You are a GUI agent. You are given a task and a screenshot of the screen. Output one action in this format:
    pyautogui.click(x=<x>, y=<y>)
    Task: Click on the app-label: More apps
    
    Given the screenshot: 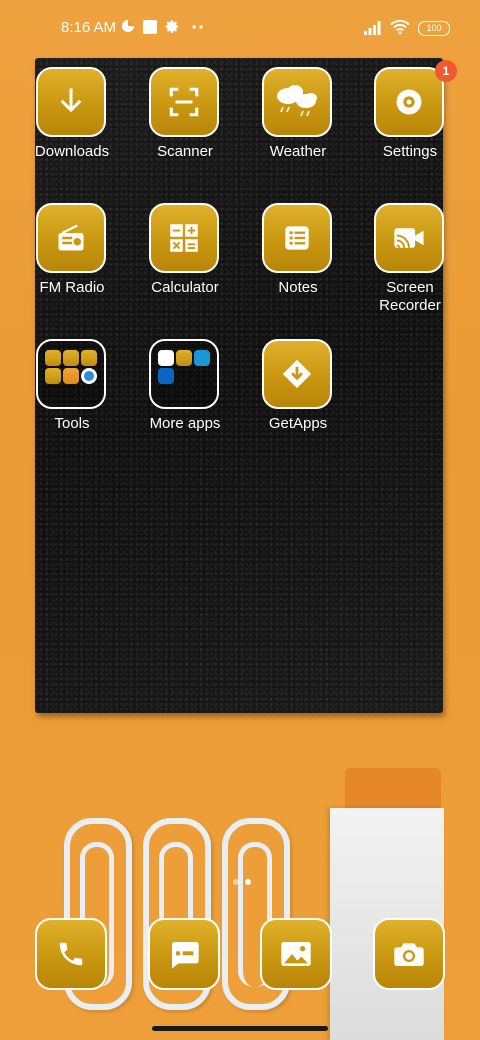 What is the action you would take?
    pyautogui.click(x=185, y=423)
    